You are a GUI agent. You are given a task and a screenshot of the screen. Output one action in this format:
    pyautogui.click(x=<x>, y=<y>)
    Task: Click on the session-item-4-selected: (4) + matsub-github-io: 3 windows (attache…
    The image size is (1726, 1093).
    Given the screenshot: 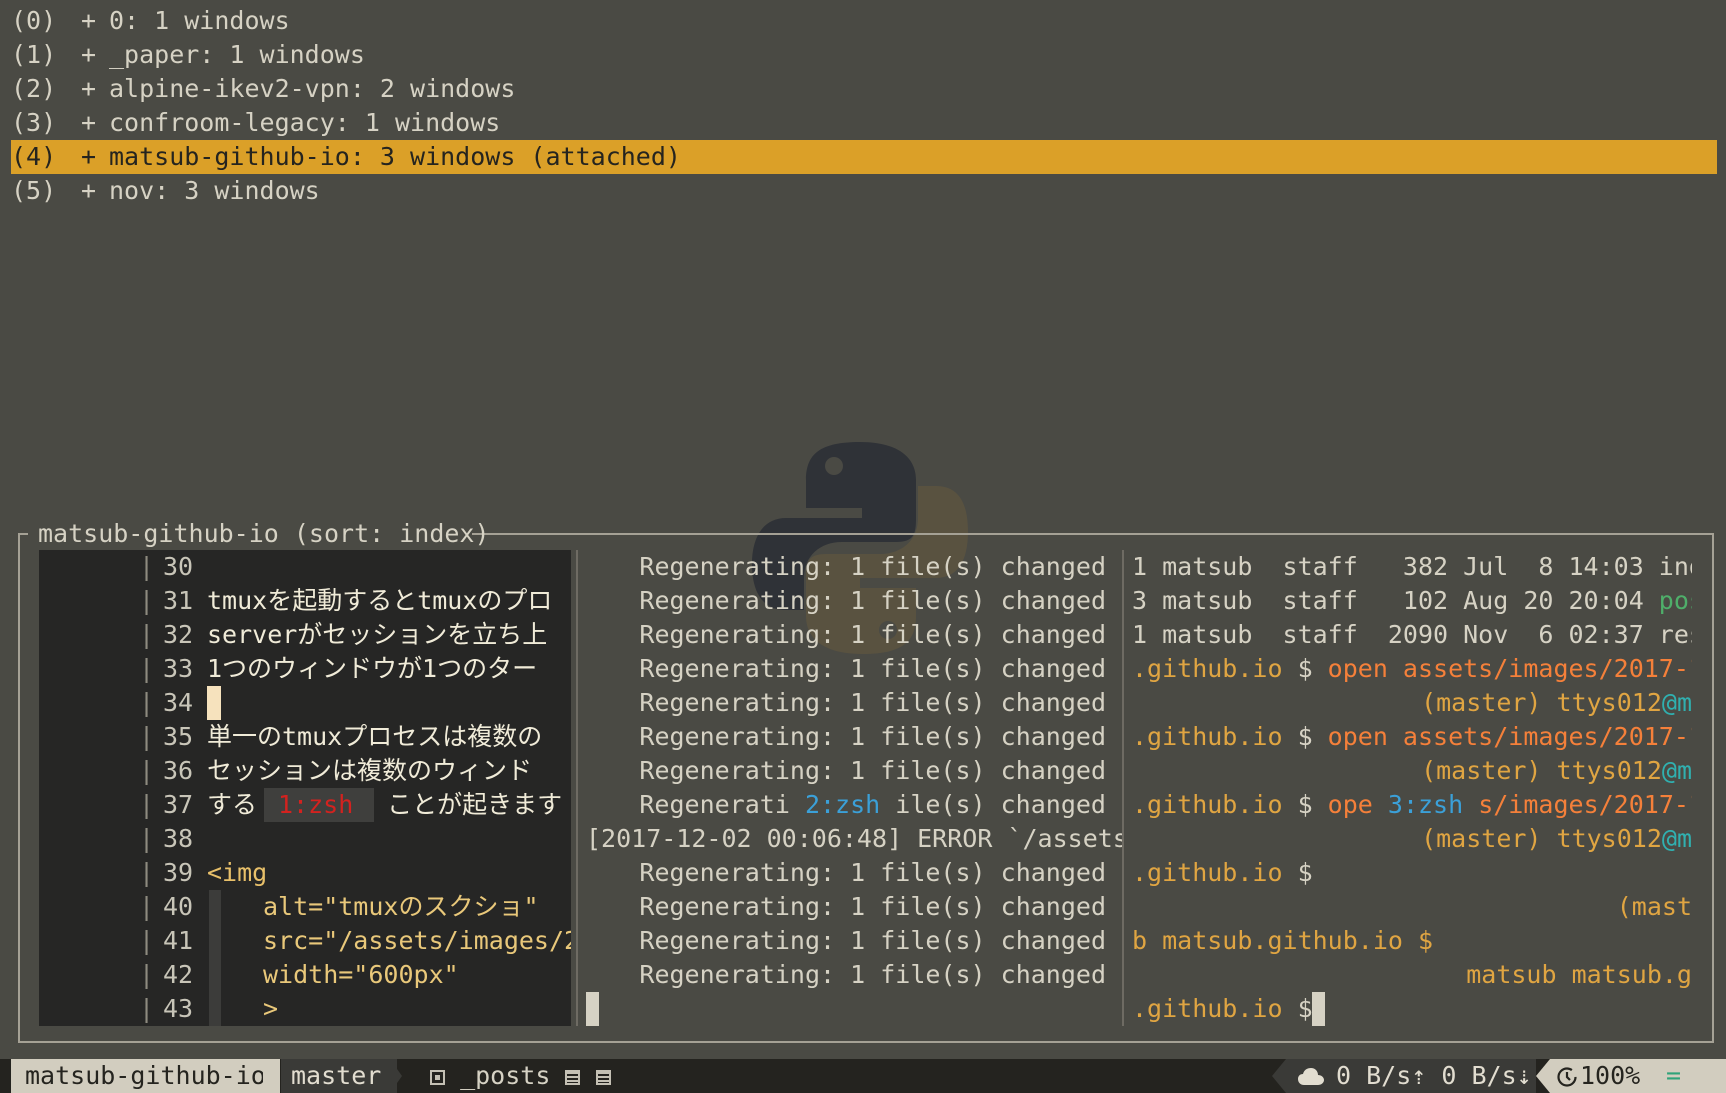 What is the action you would take?
    pyautogui.click(x=864, y=157)
    